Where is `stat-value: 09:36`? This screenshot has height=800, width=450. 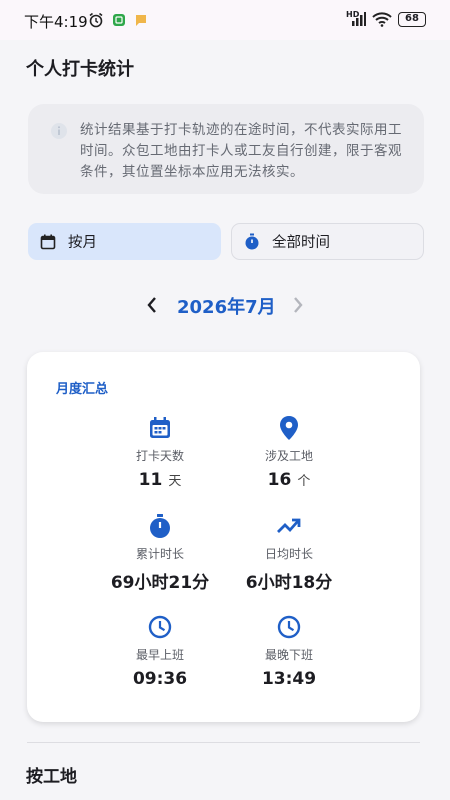 stat-value: 09:36 is located at coordinates (160, 679).